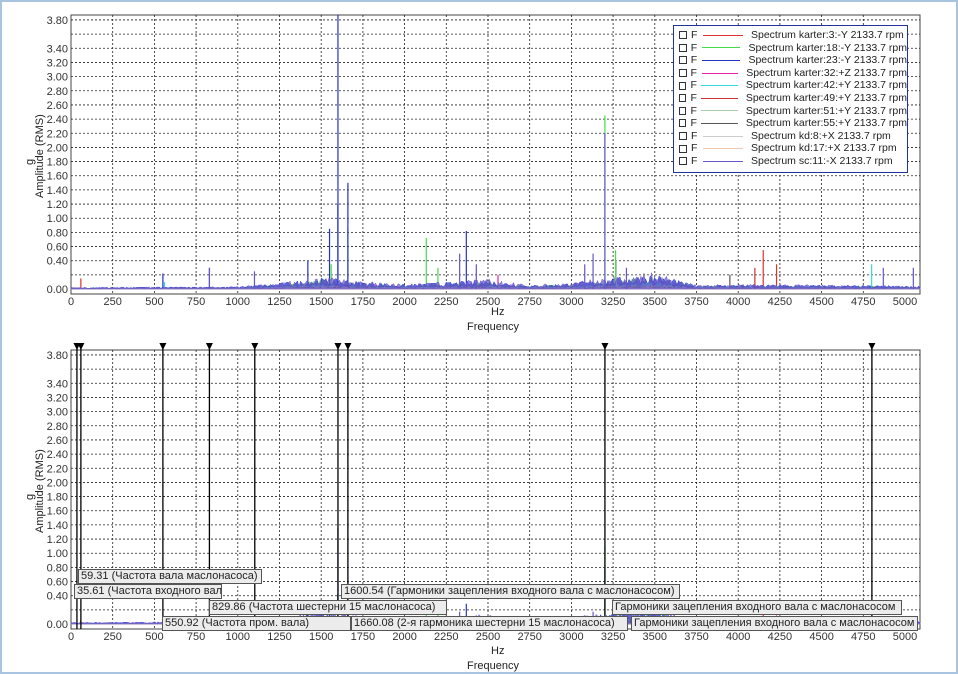 The width and height of the screenshot is (958, 674). I want to click on legend-item: F Spectrum karter:32:+Z 2133.7 rpm, so click(793, 73).